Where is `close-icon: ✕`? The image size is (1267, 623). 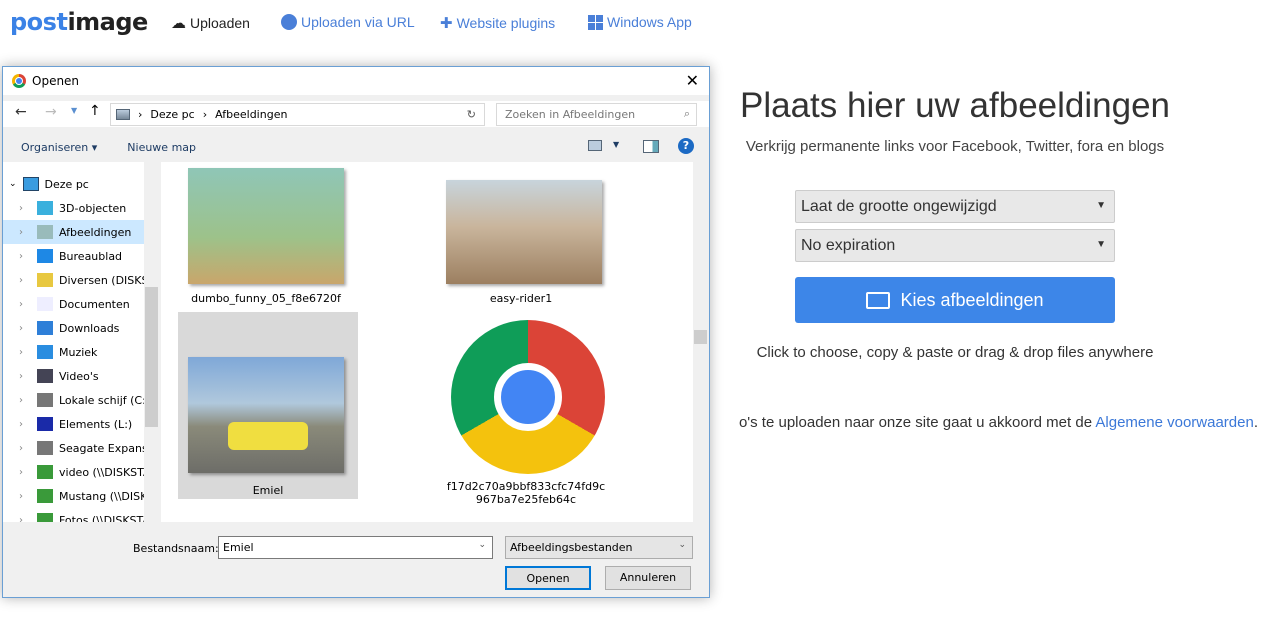
close-icon: ✕ is located at coordinates (692, 80).